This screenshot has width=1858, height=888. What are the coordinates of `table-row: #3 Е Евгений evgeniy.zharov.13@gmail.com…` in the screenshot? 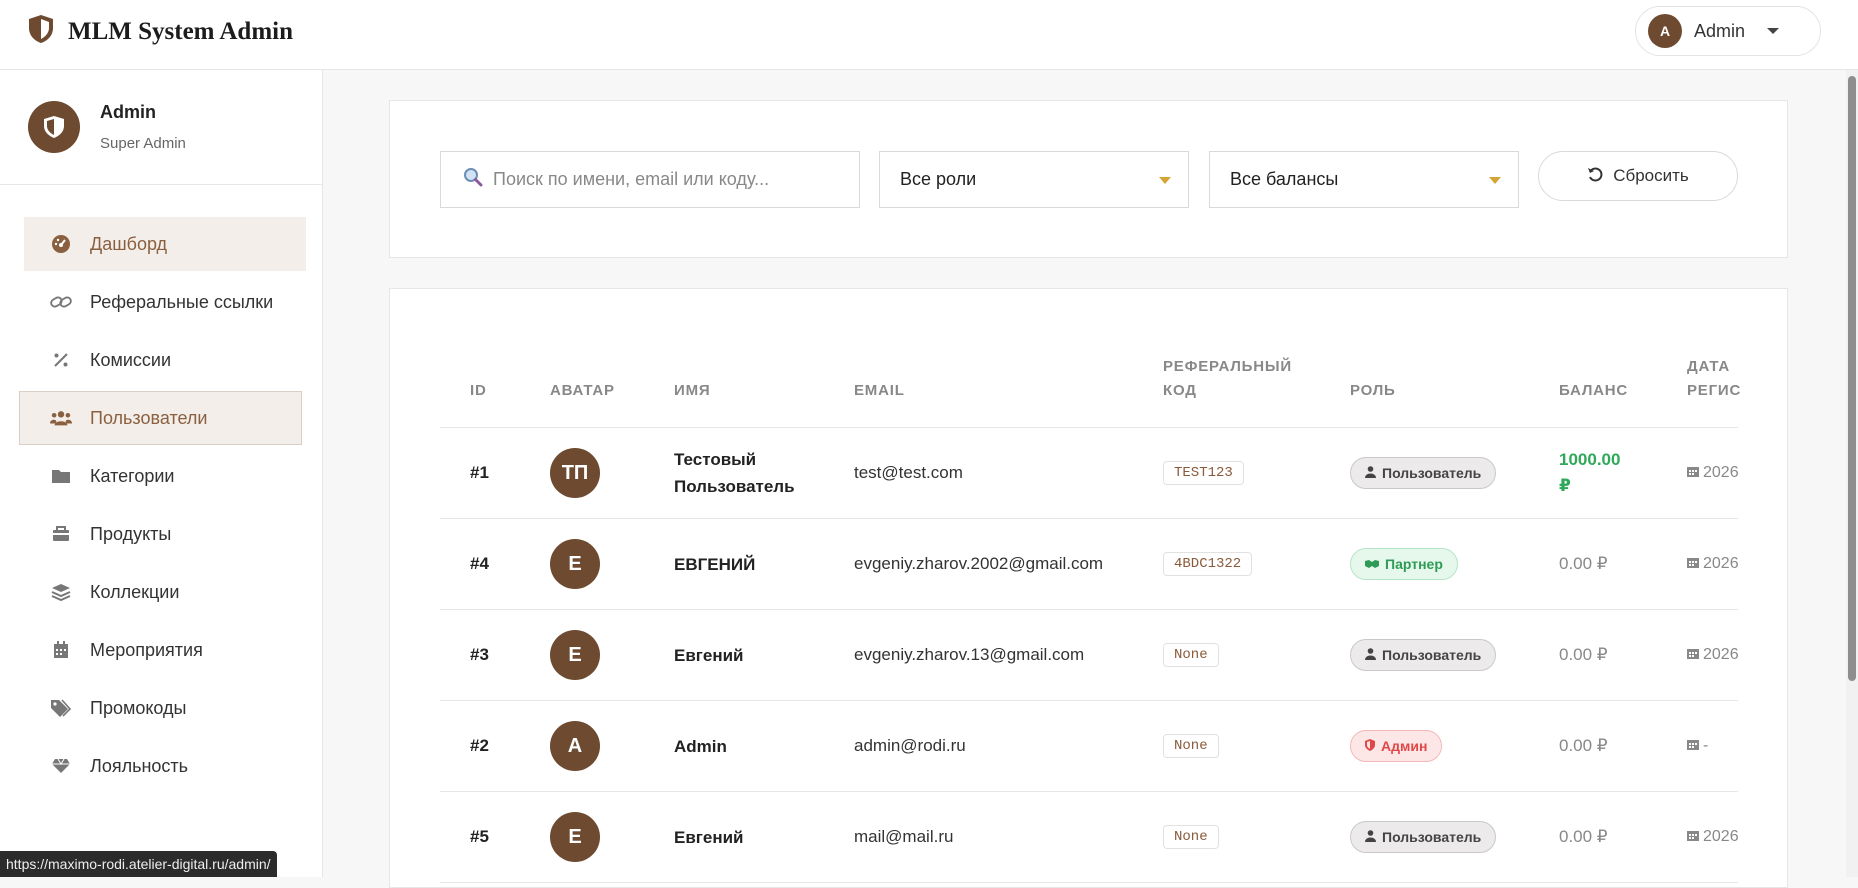 It's located at (1089, 655).